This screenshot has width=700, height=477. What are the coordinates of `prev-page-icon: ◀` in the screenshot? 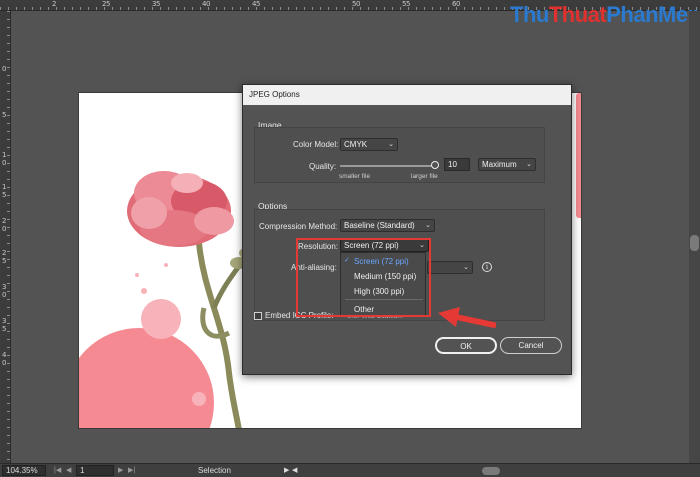 It's located at (68, 470).